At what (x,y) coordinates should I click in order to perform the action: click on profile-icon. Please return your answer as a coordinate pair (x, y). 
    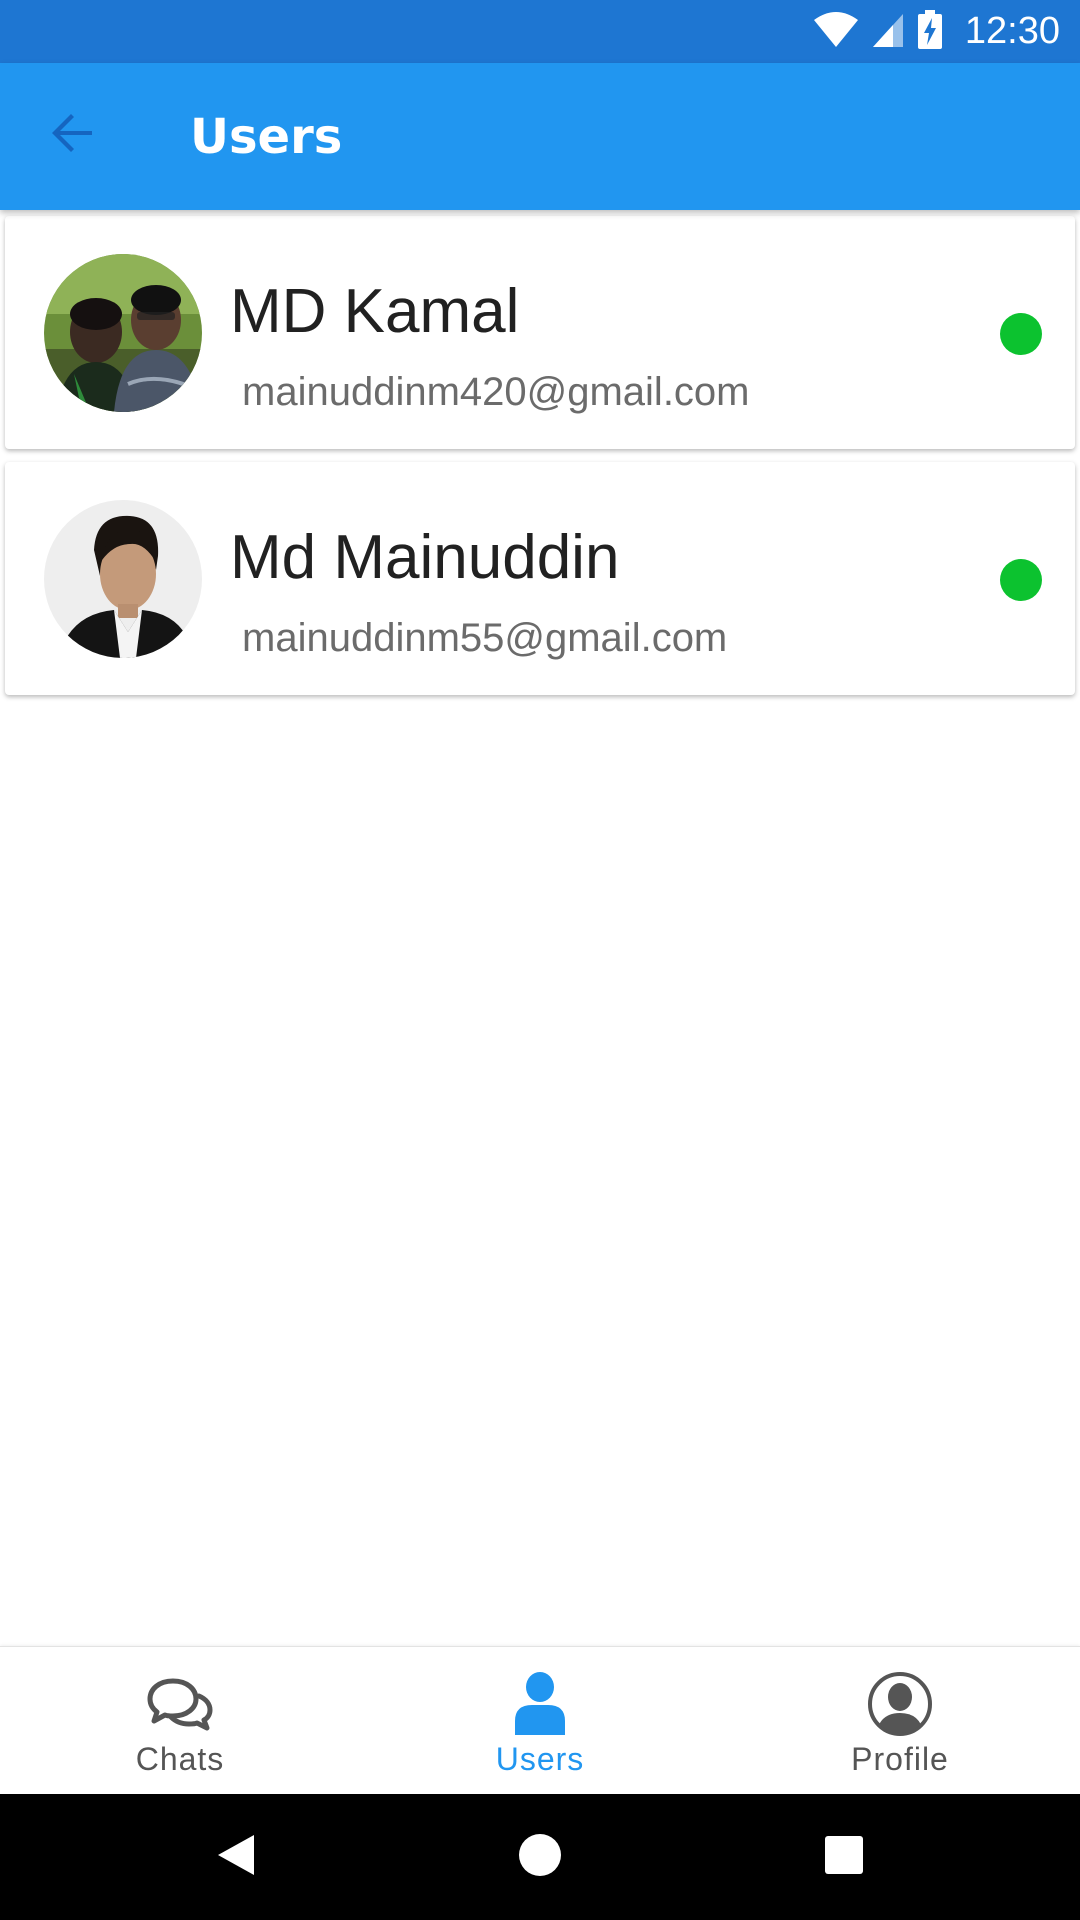
    Looking at the image, I should click on (900, 1704).